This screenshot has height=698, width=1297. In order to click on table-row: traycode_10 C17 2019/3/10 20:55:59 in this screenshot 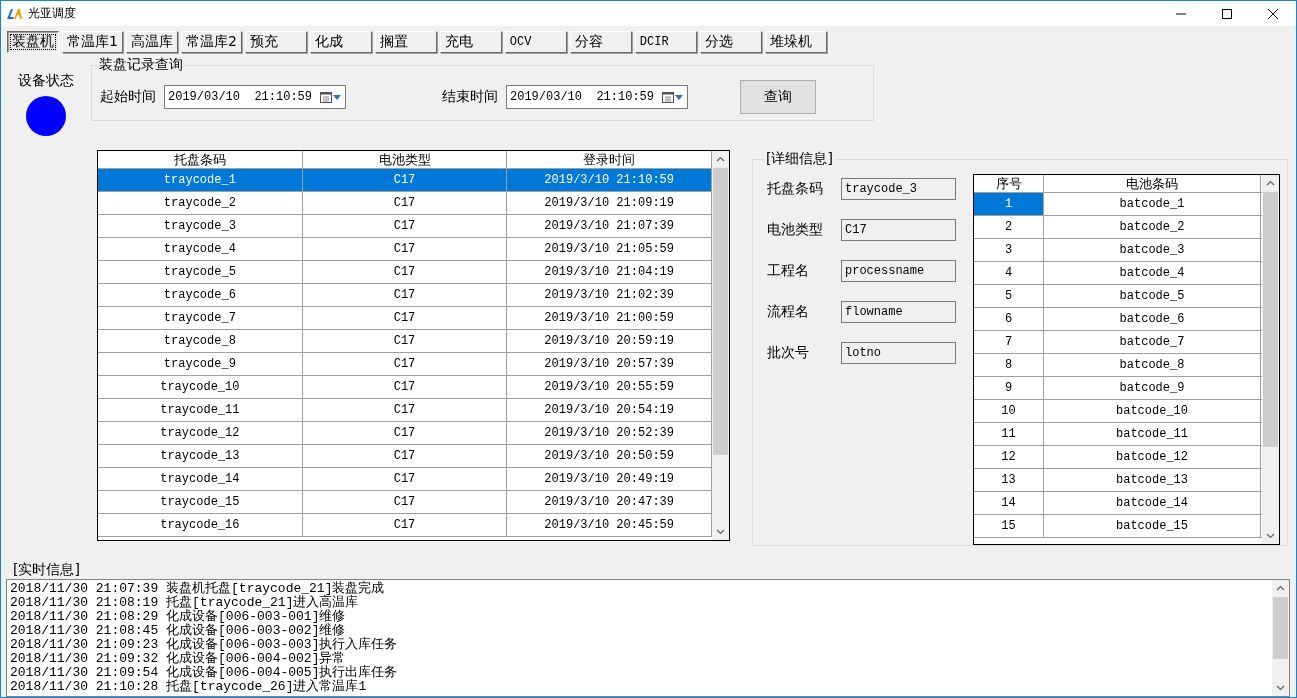, I will do `click(405, 387)`.